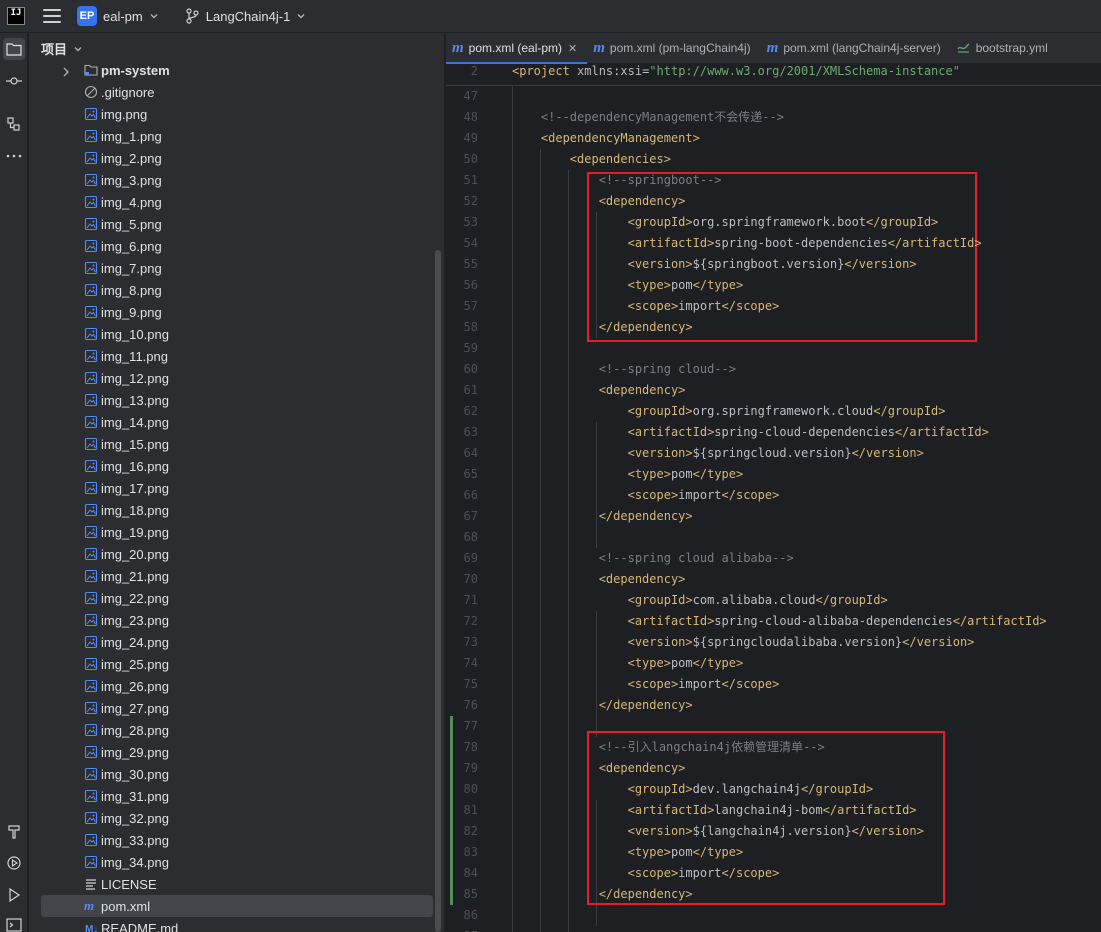 This screenshot has height=932, width=1101. What do you see at coordinates (462, 96) in the screenshot?
I see `line-number: 47` at bounding box center [462, 96].